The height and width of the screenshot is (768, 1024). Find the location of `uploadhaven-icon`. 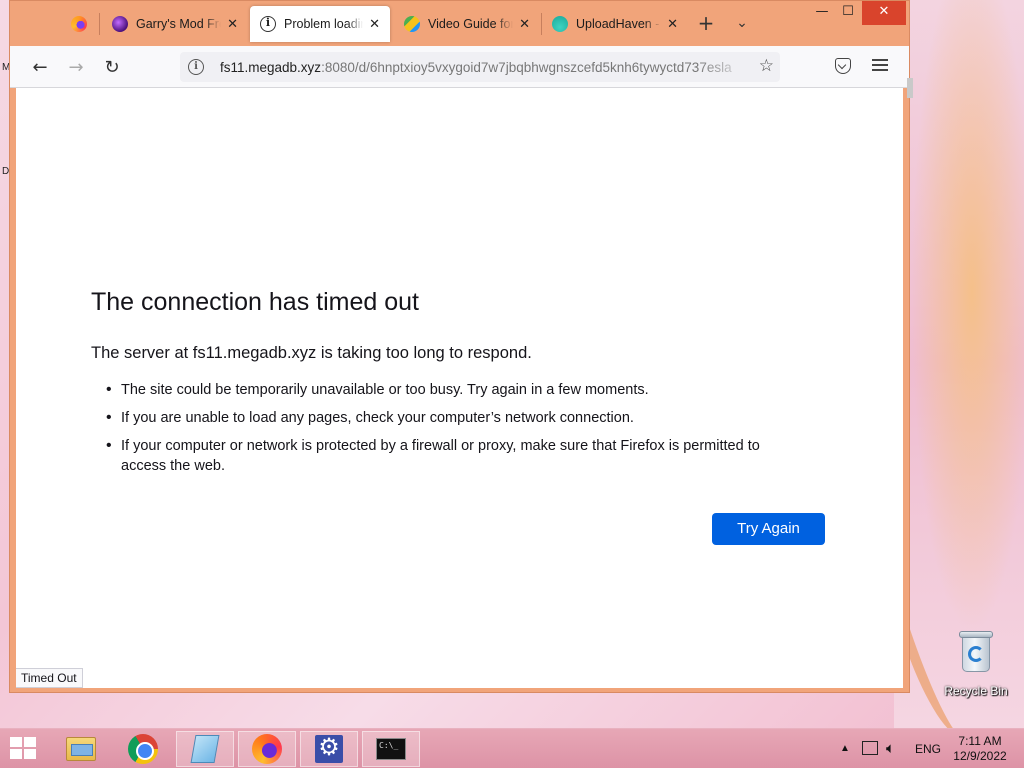

uploadhaven-icon is located at coordinates (560, 24).